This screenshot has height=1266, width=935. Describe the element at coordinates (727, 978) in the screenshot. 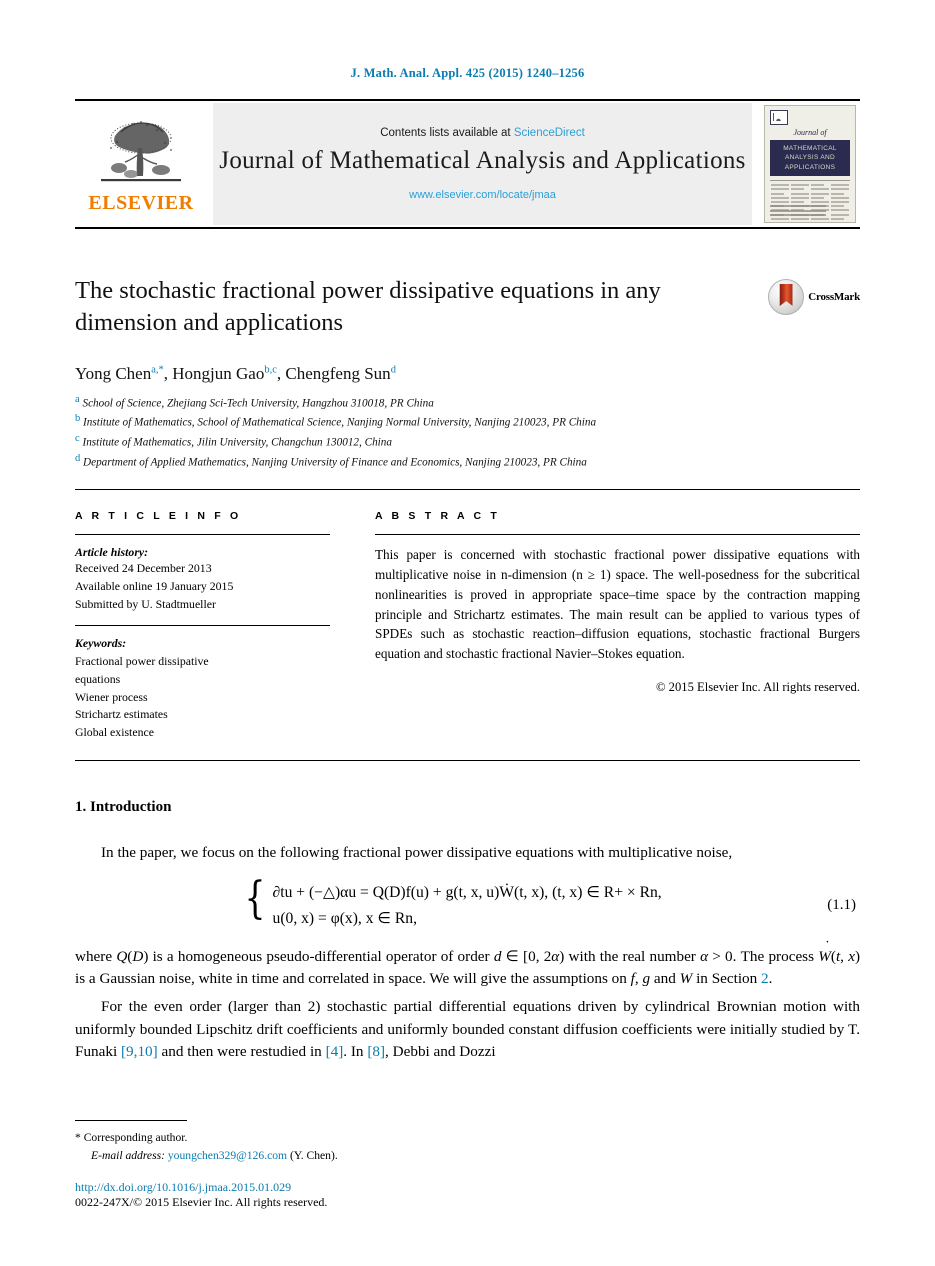

I see `p2-seg-f: in Section` at that location.